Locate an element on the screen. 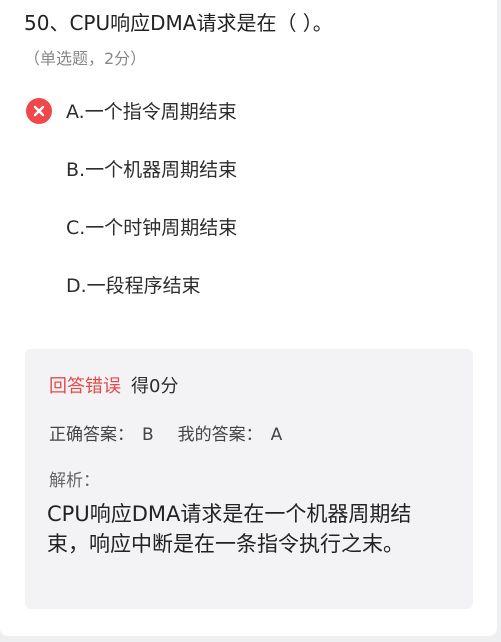 This screenshot has width=501, height=642. option-c: C.一个时钟周期结束 is located at coordinates (151, 228).